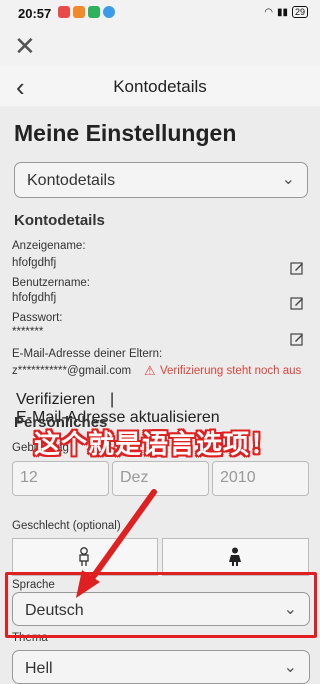 This screenshot has height=684, width=320. Describe the element at coordinates (160, 13) in the screenshot. I see `status-bar: 20:57 ◠ ▮▮ 29` at that location.